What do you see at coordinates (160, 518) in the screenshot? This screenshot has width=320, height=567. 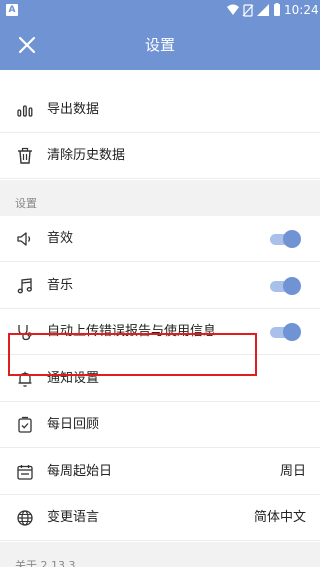 I see `list-item-change-language: 变更语言 简体中文` at bounding box center [160, 518].